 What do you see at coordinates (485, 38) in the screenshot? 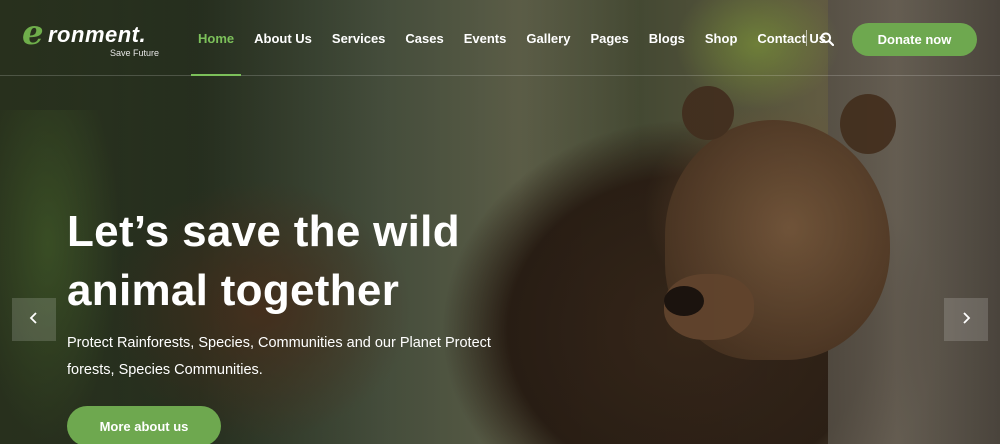
I see `nav-item-events: Events` at bounding box center [485, 38].